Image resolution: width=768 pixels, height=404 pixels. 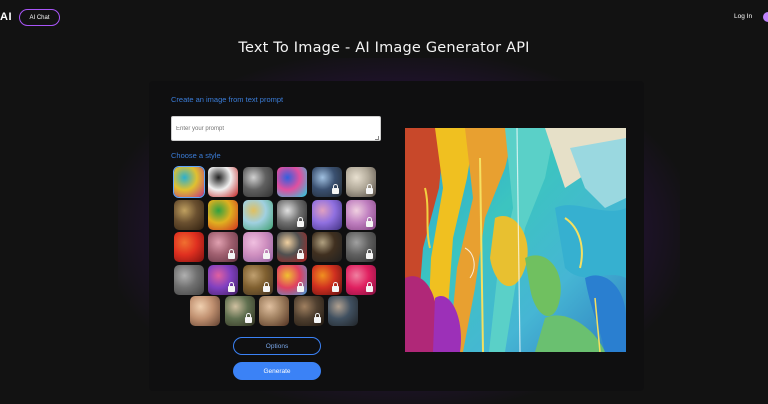 I want to click on style-fruit, so click(x=223, y=215).